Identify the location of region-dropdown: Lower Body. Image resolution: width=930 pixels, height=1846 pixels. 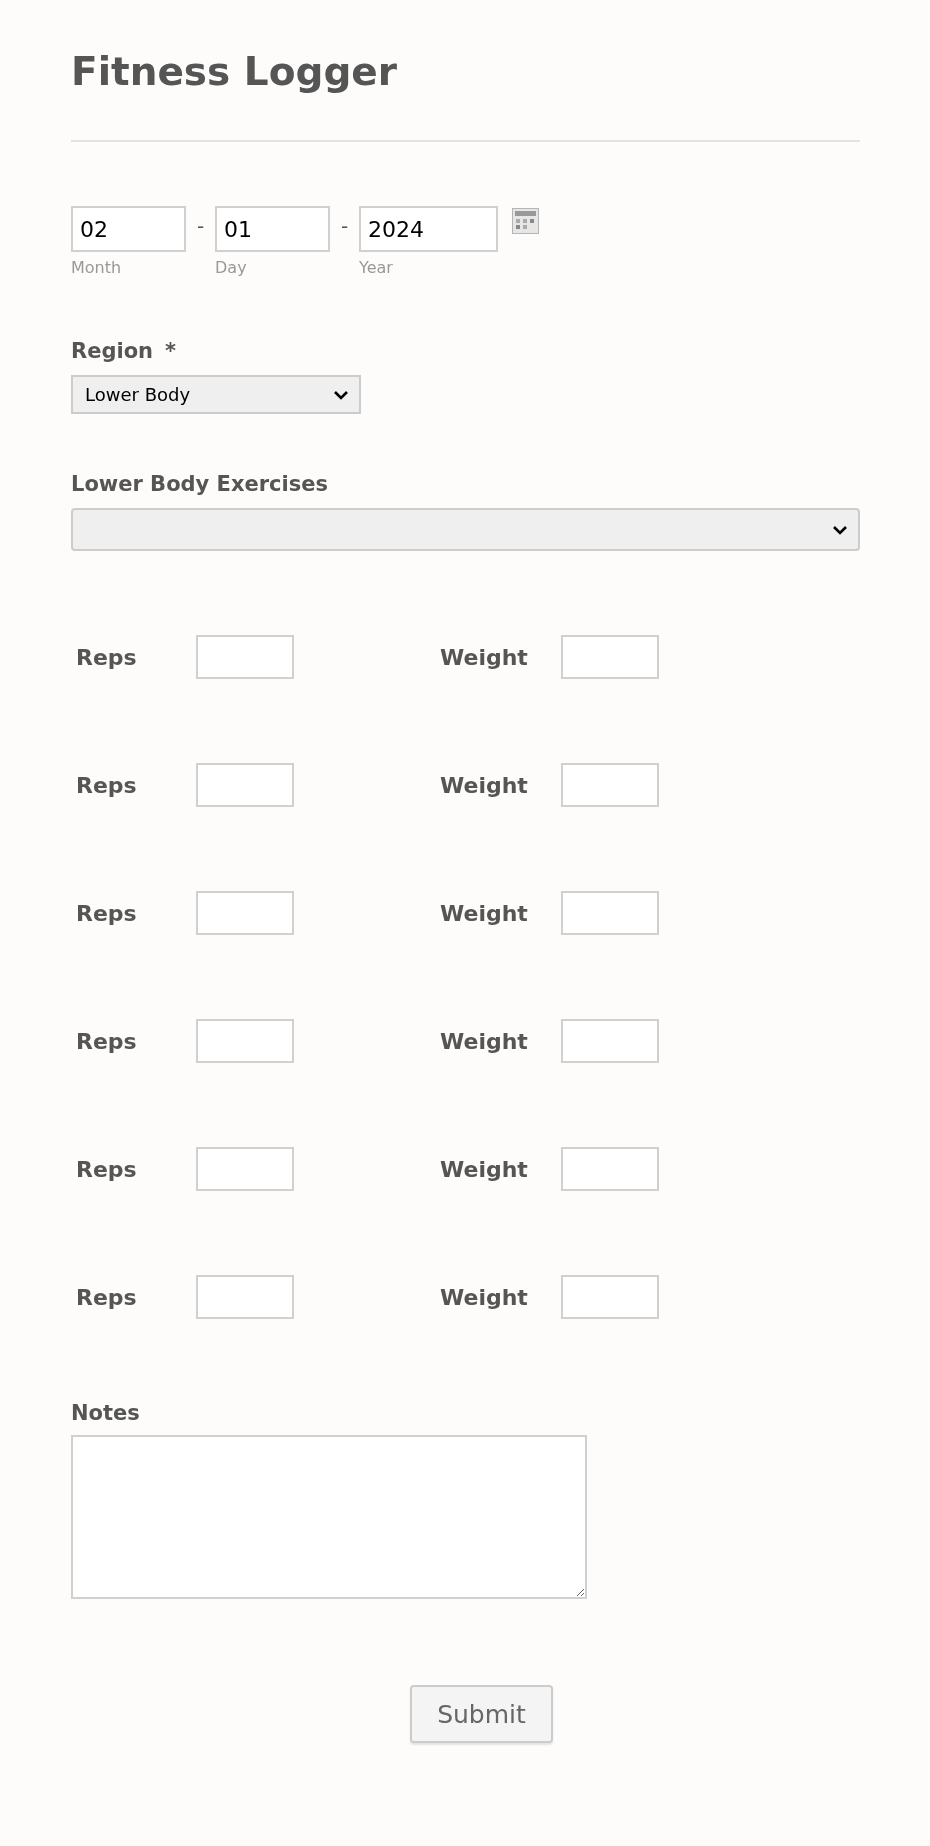
(216, 394).